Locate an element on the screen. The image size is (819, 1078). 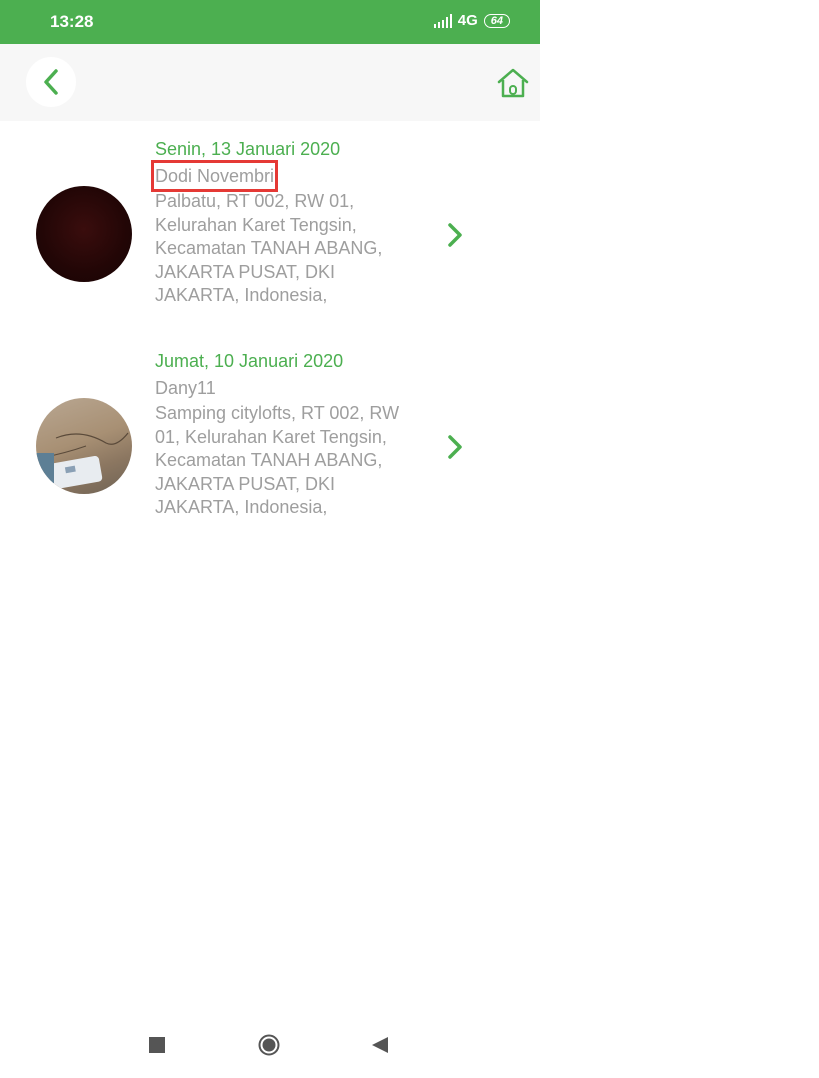
home-nav-icon is located at coordinates (269, 1045).